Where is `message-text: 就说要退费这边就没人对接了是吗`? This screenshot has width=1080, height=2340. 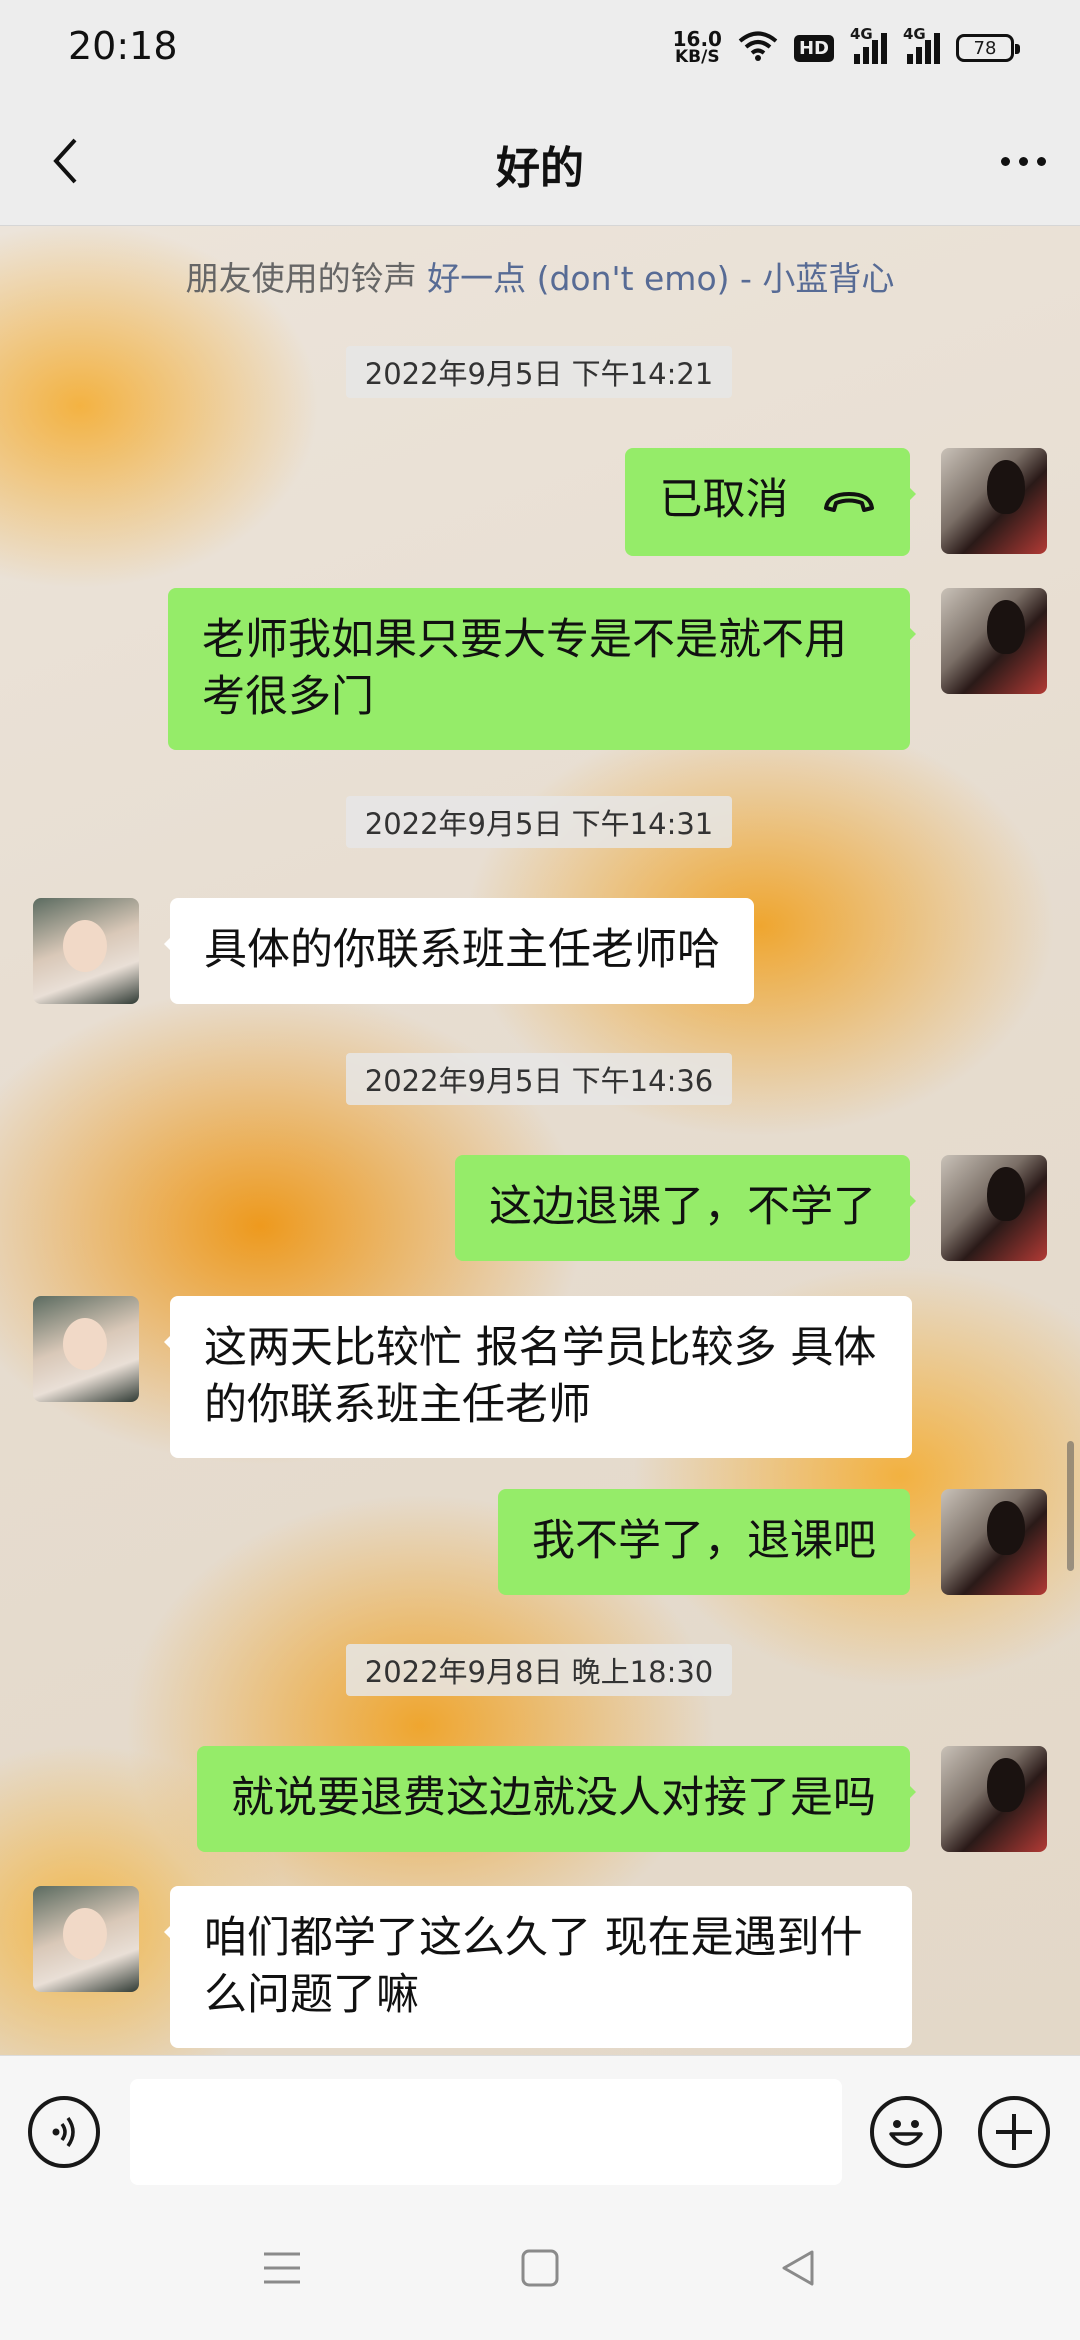
message-text: 就说要退费这边就没人对接了是吗 is located at coordinates (553, 1798).